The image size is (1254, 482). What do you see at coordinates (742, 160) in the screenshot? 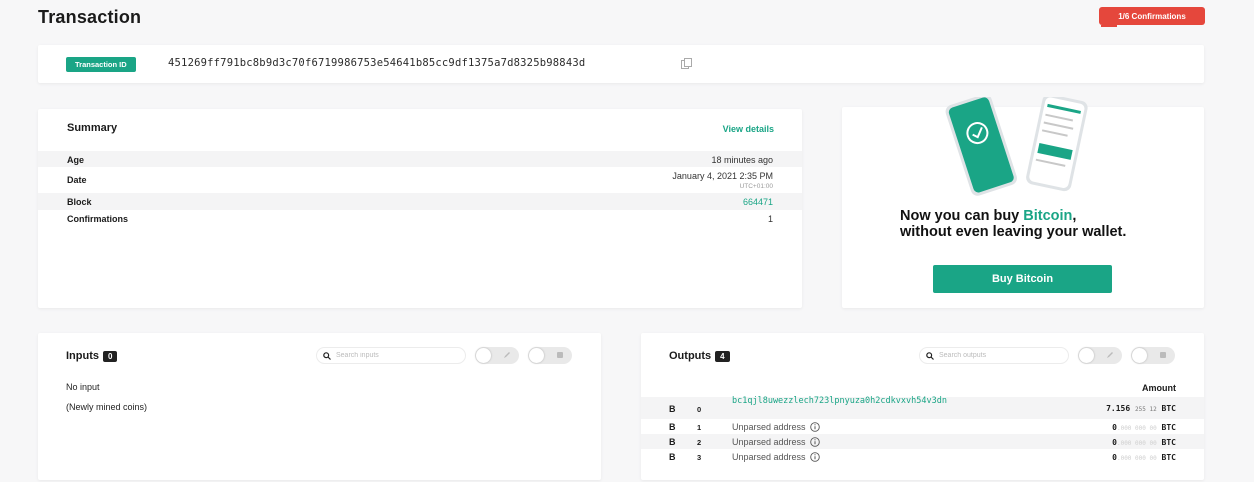
I see `summary-value: 18 minutes ago` at bounding box center [742, 160].